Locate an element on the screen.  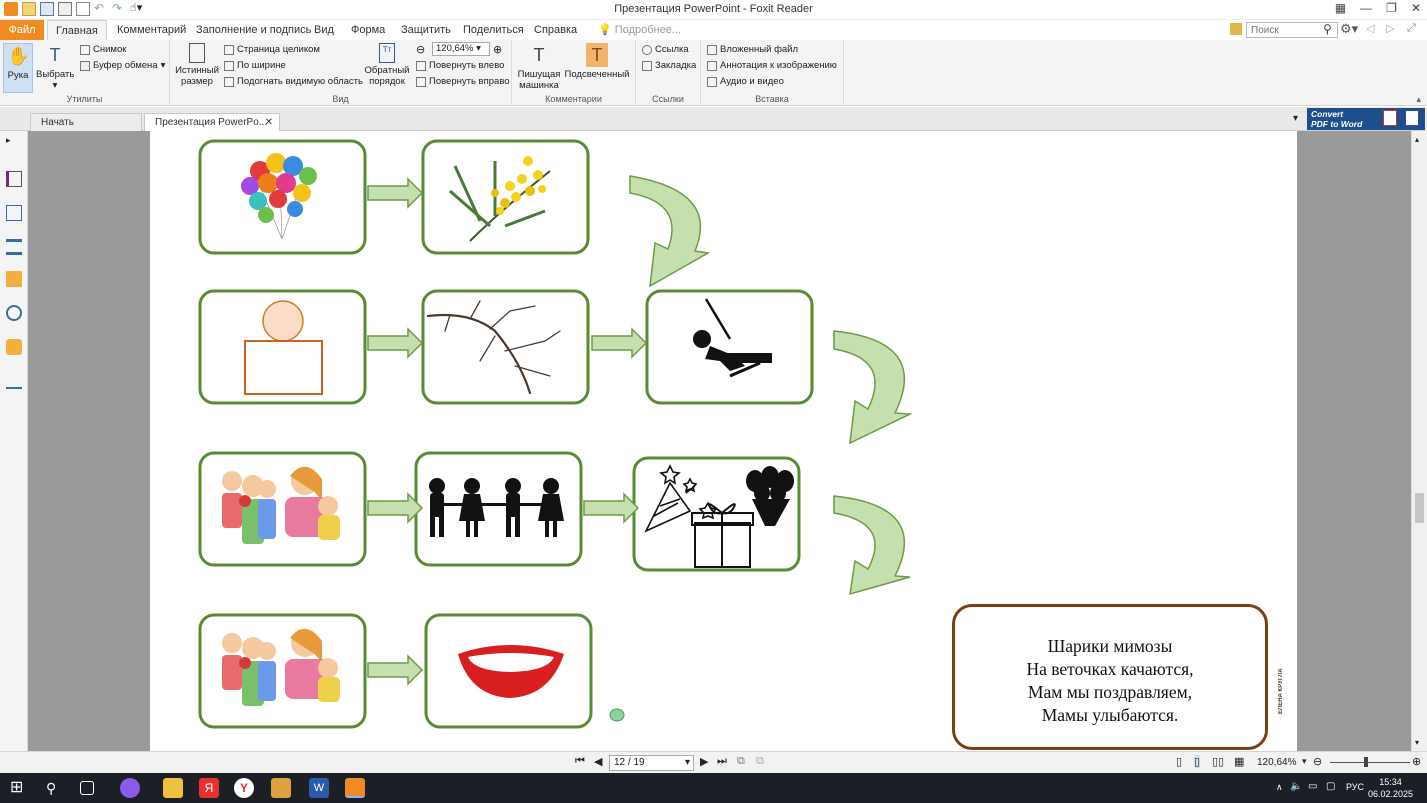
tab-protect: Защитить is located at coordinates (426, 30).